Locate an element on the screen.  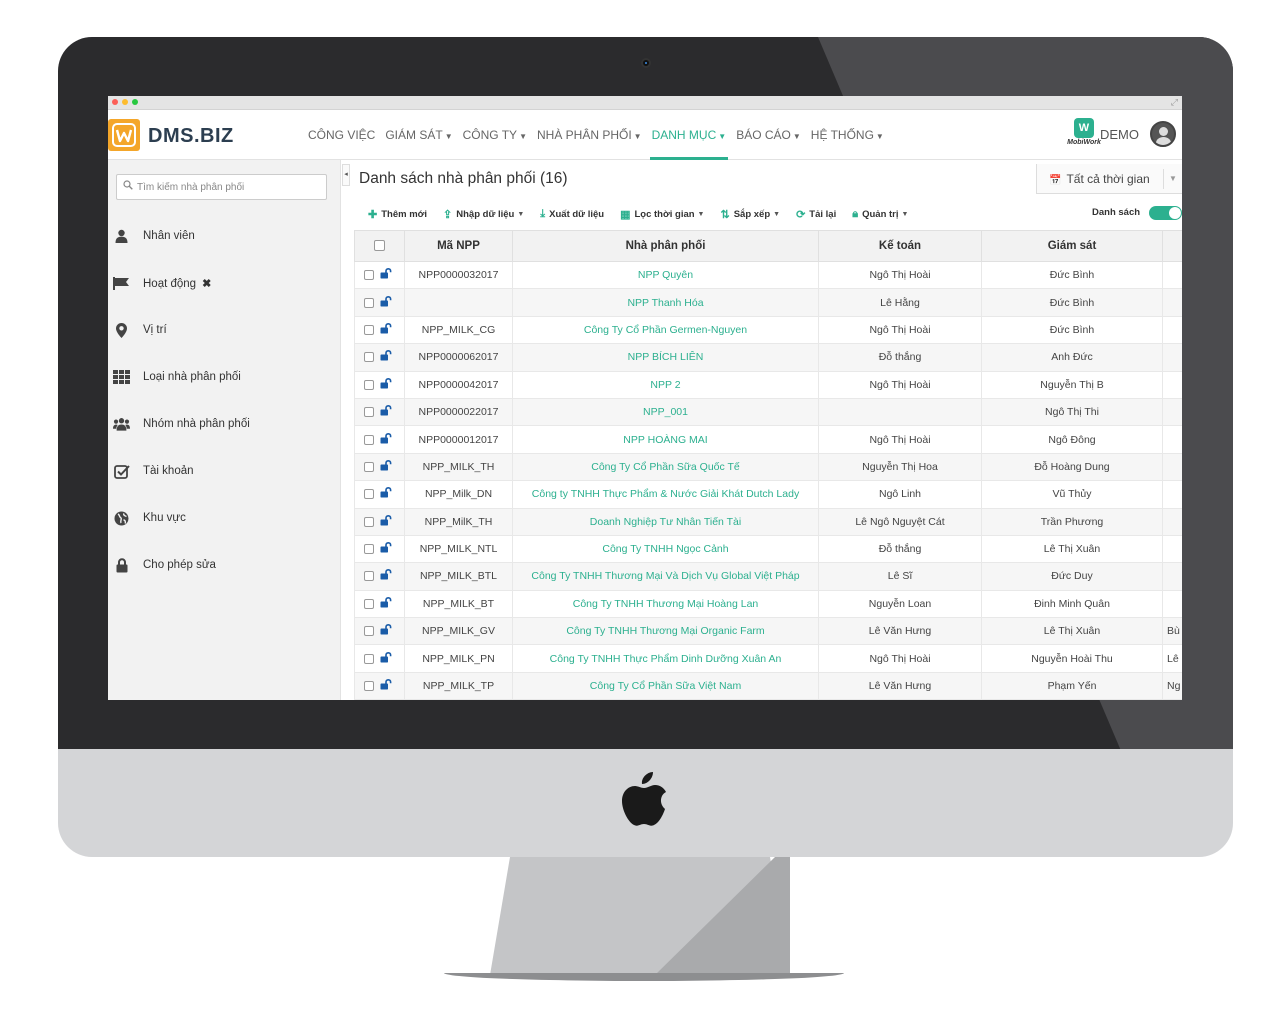
sidebar-item-7: Cho phép sửa is located at coordinates (224, 565).